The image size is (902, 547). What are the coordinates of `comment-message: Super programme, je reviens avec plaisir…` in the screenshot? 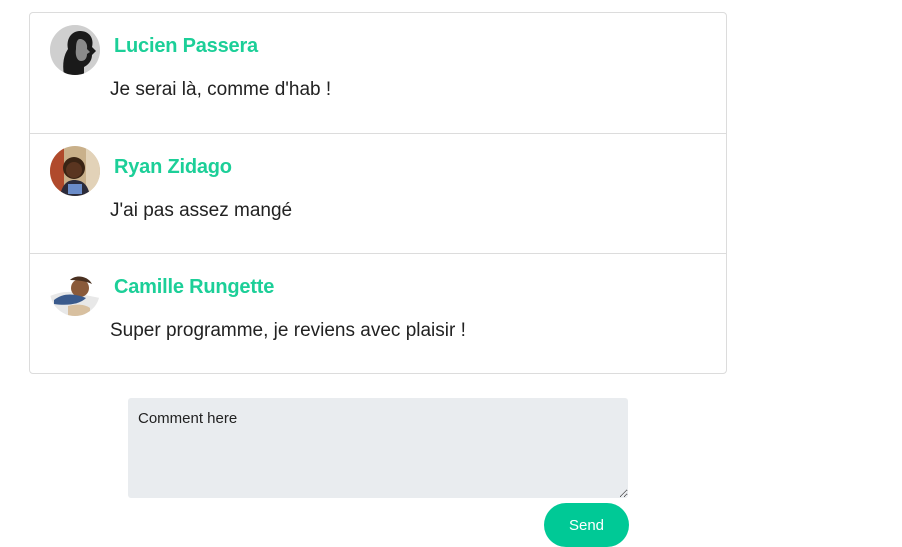 It's located at (288, 330).